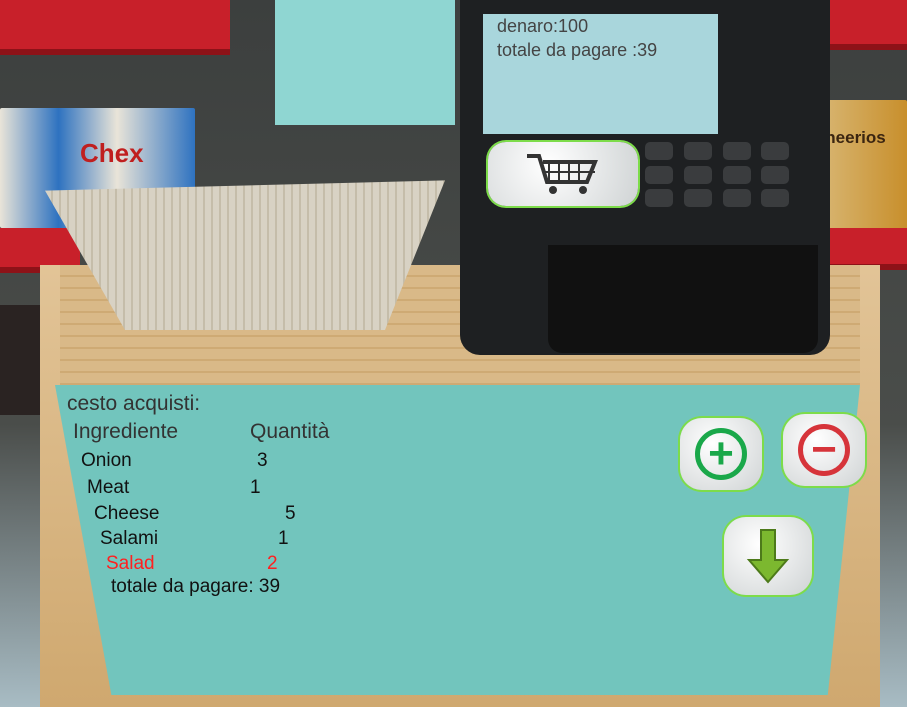  I want to click on money-label: denaro:100, so click(543, 26).